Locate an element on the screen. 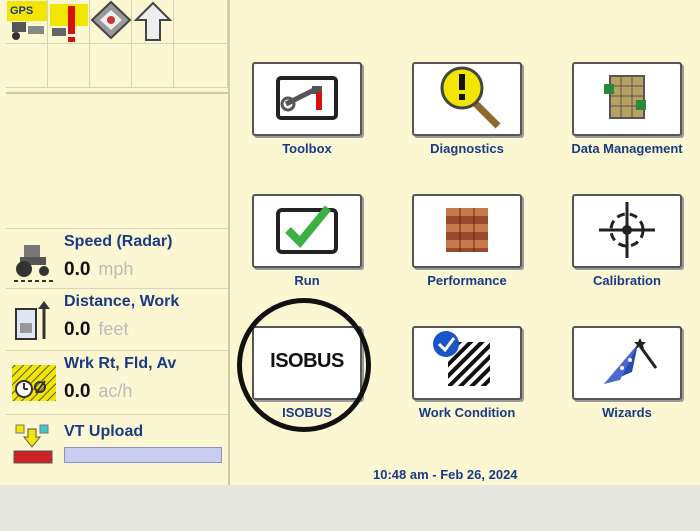  calibration-crosshair-icon is located at coordinates (627, 230).